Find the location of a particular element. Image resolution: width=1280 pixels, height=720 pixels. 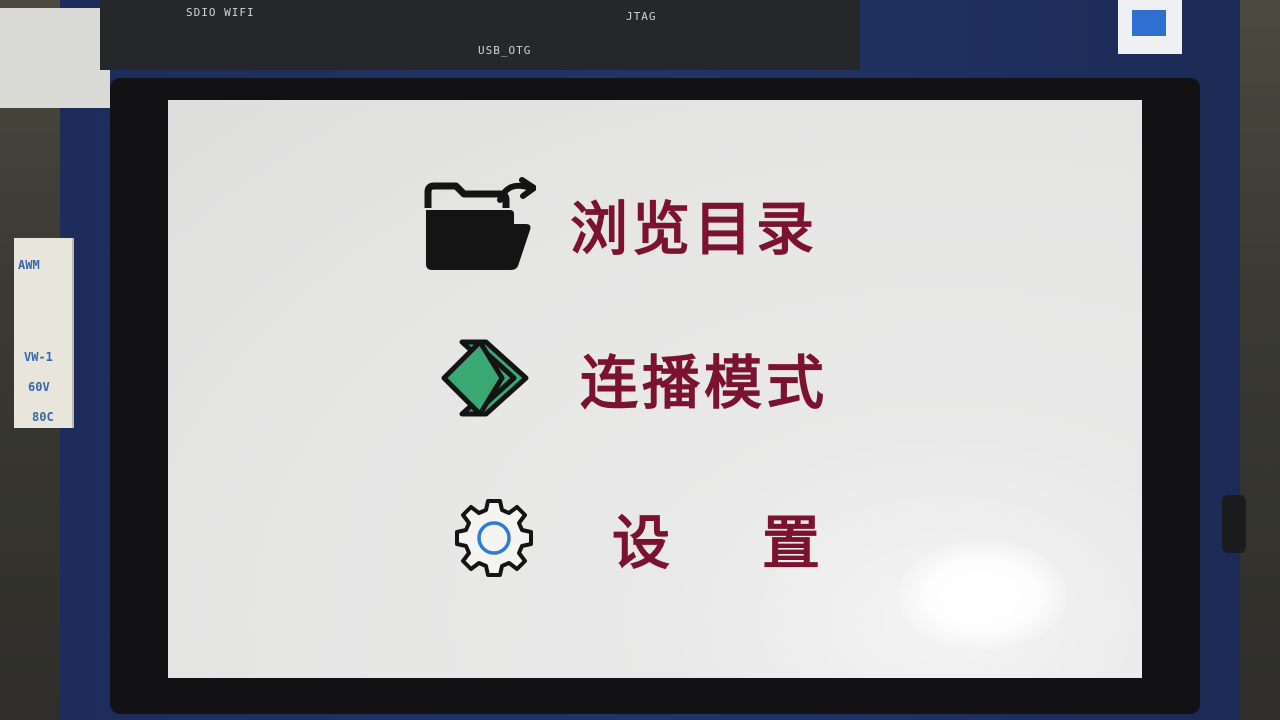

gear-icon is located at coordinates (494, 538).